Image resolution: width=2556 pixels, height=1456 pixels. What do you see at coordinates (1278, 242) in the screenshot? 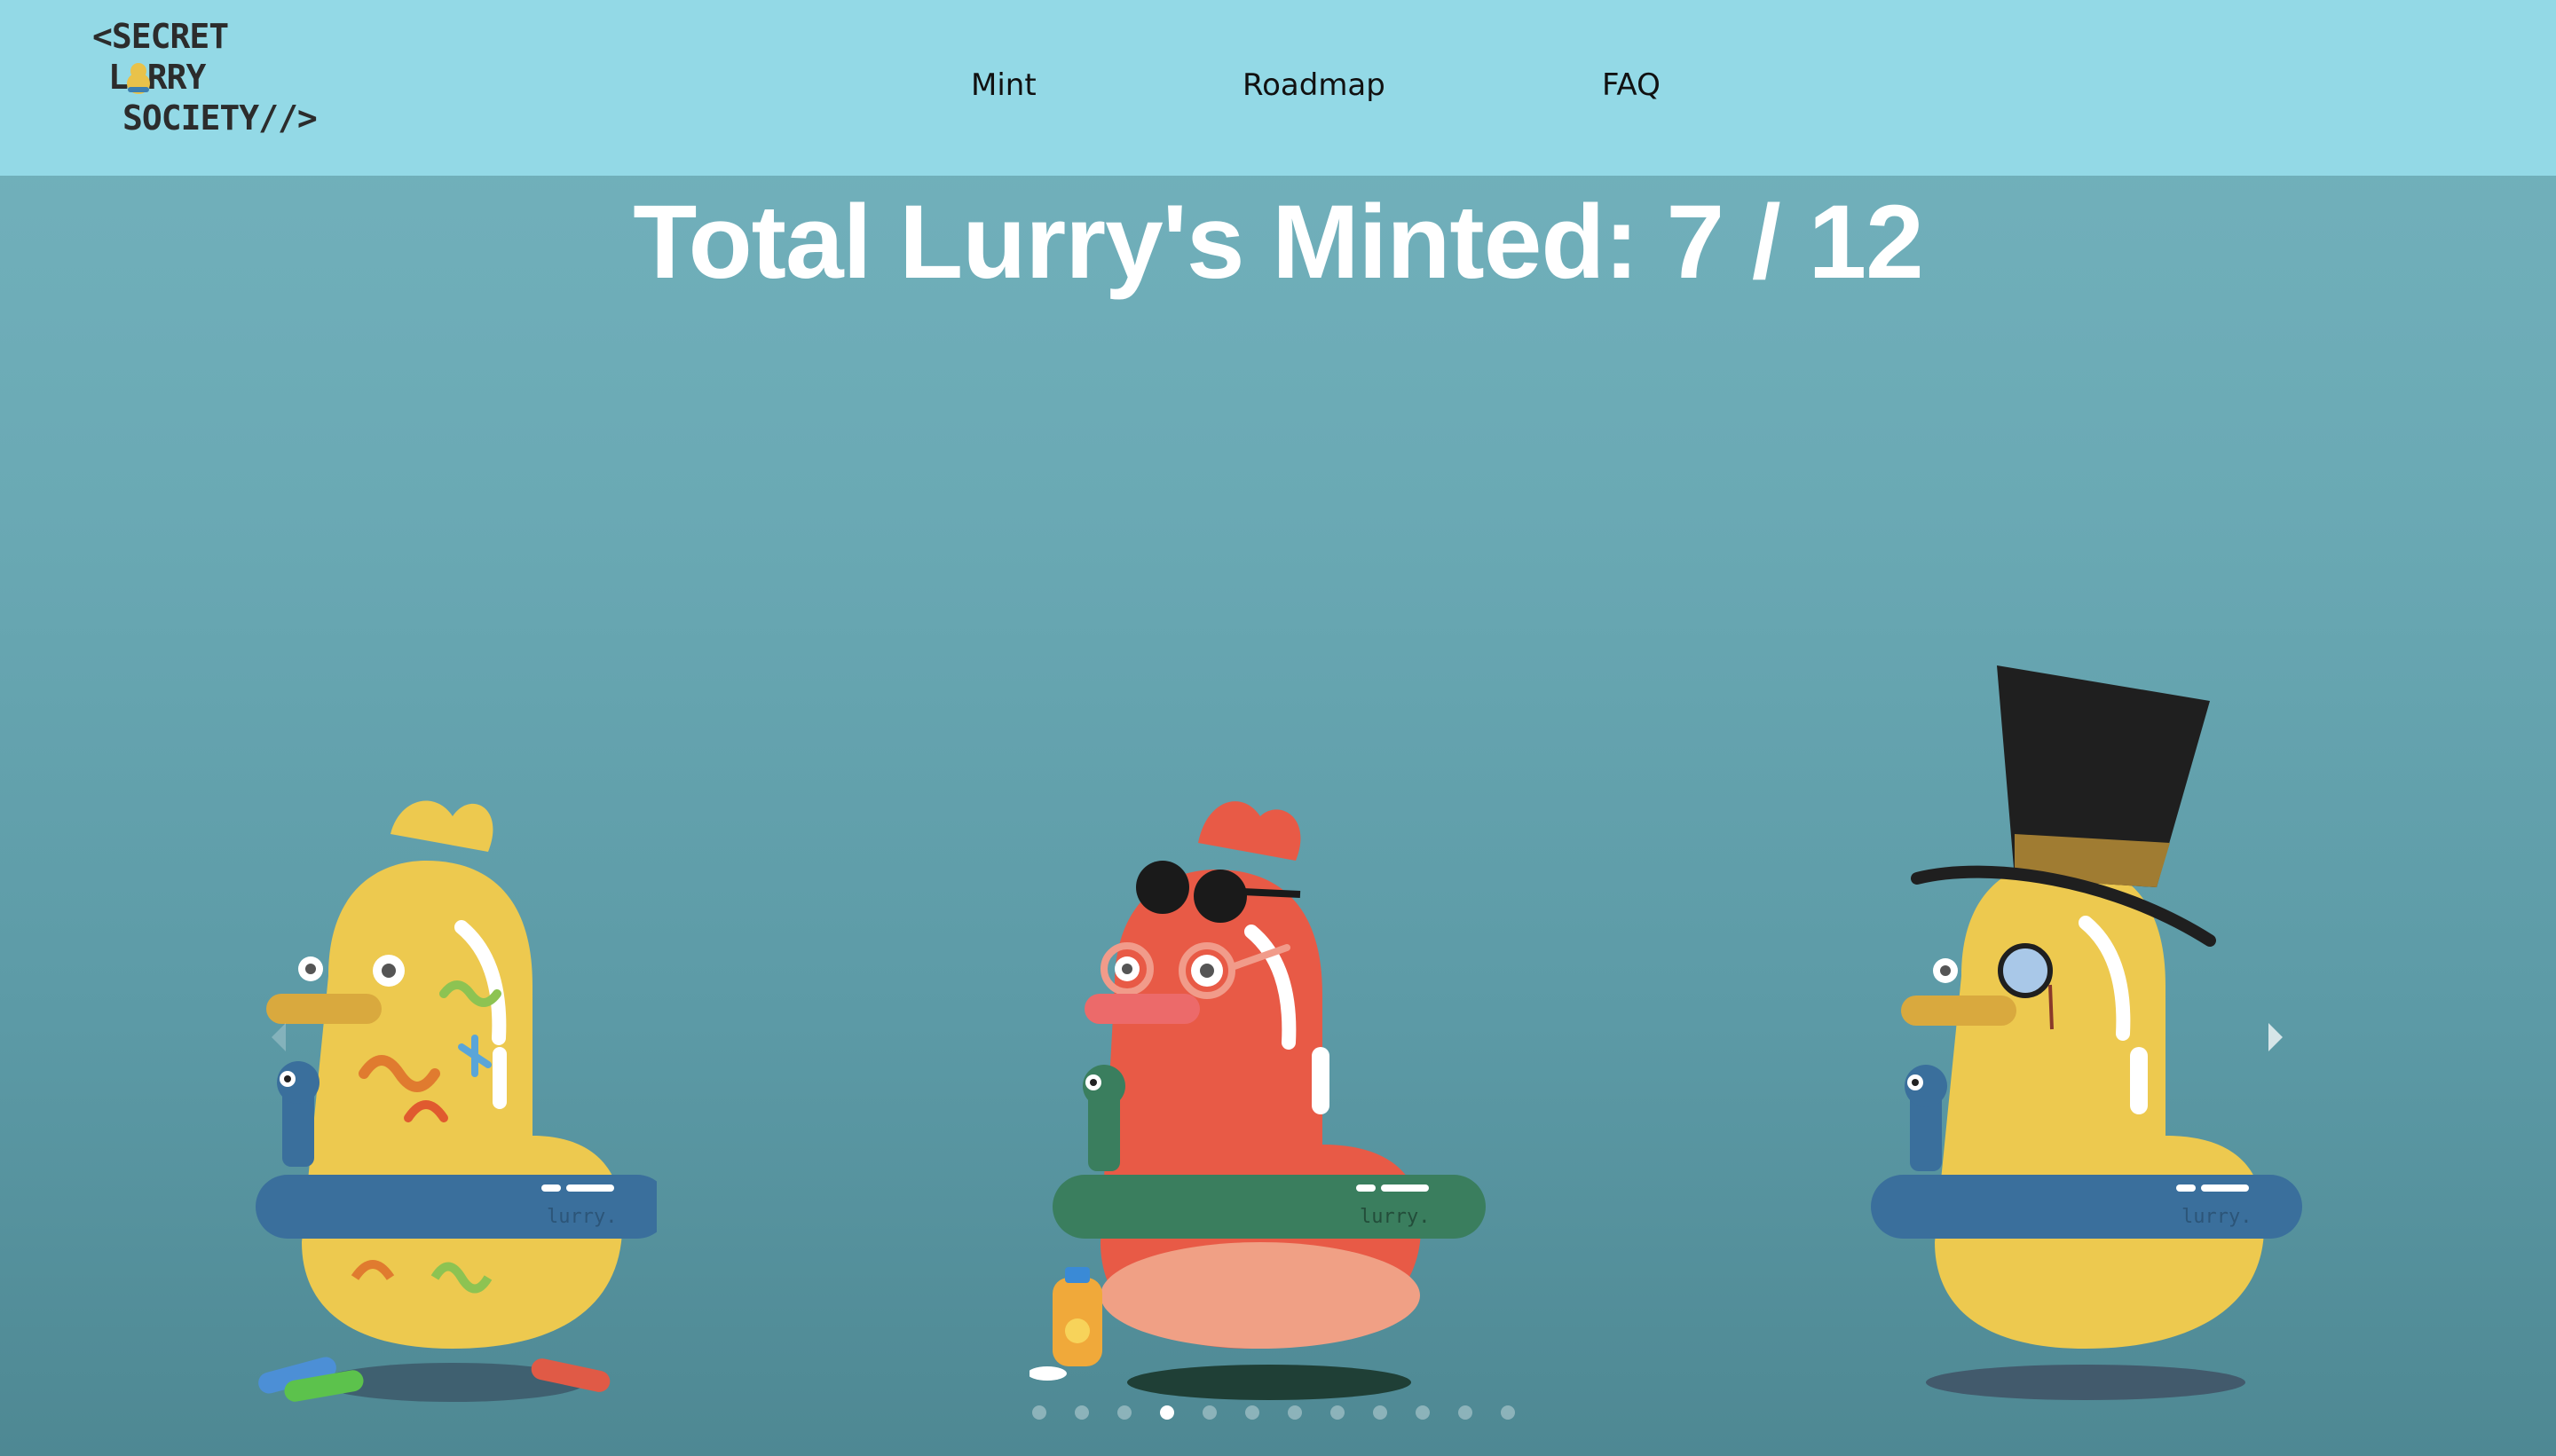
I see `page-title: Total Lurry's Minted: 7 / 12` at bounding box center [1278, 242].